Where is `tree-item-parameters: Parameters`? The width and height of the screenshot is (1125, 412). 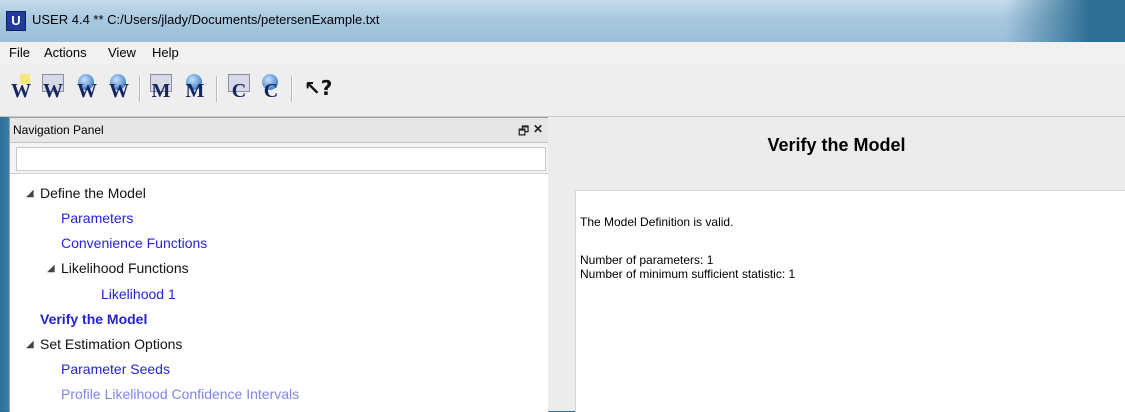
tree-item-parameters: Parameters is located at coordinates (97, 218).